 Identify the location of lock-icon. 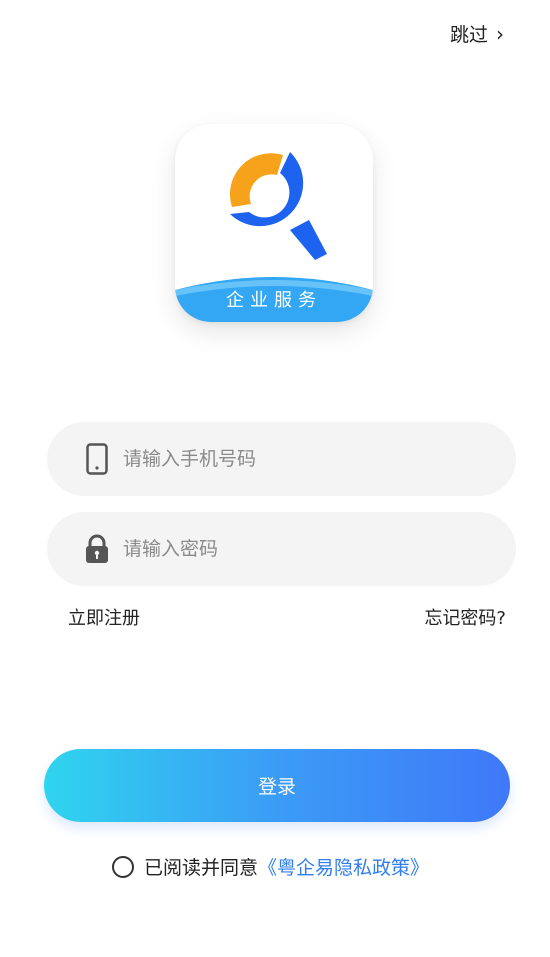
(97, 549).